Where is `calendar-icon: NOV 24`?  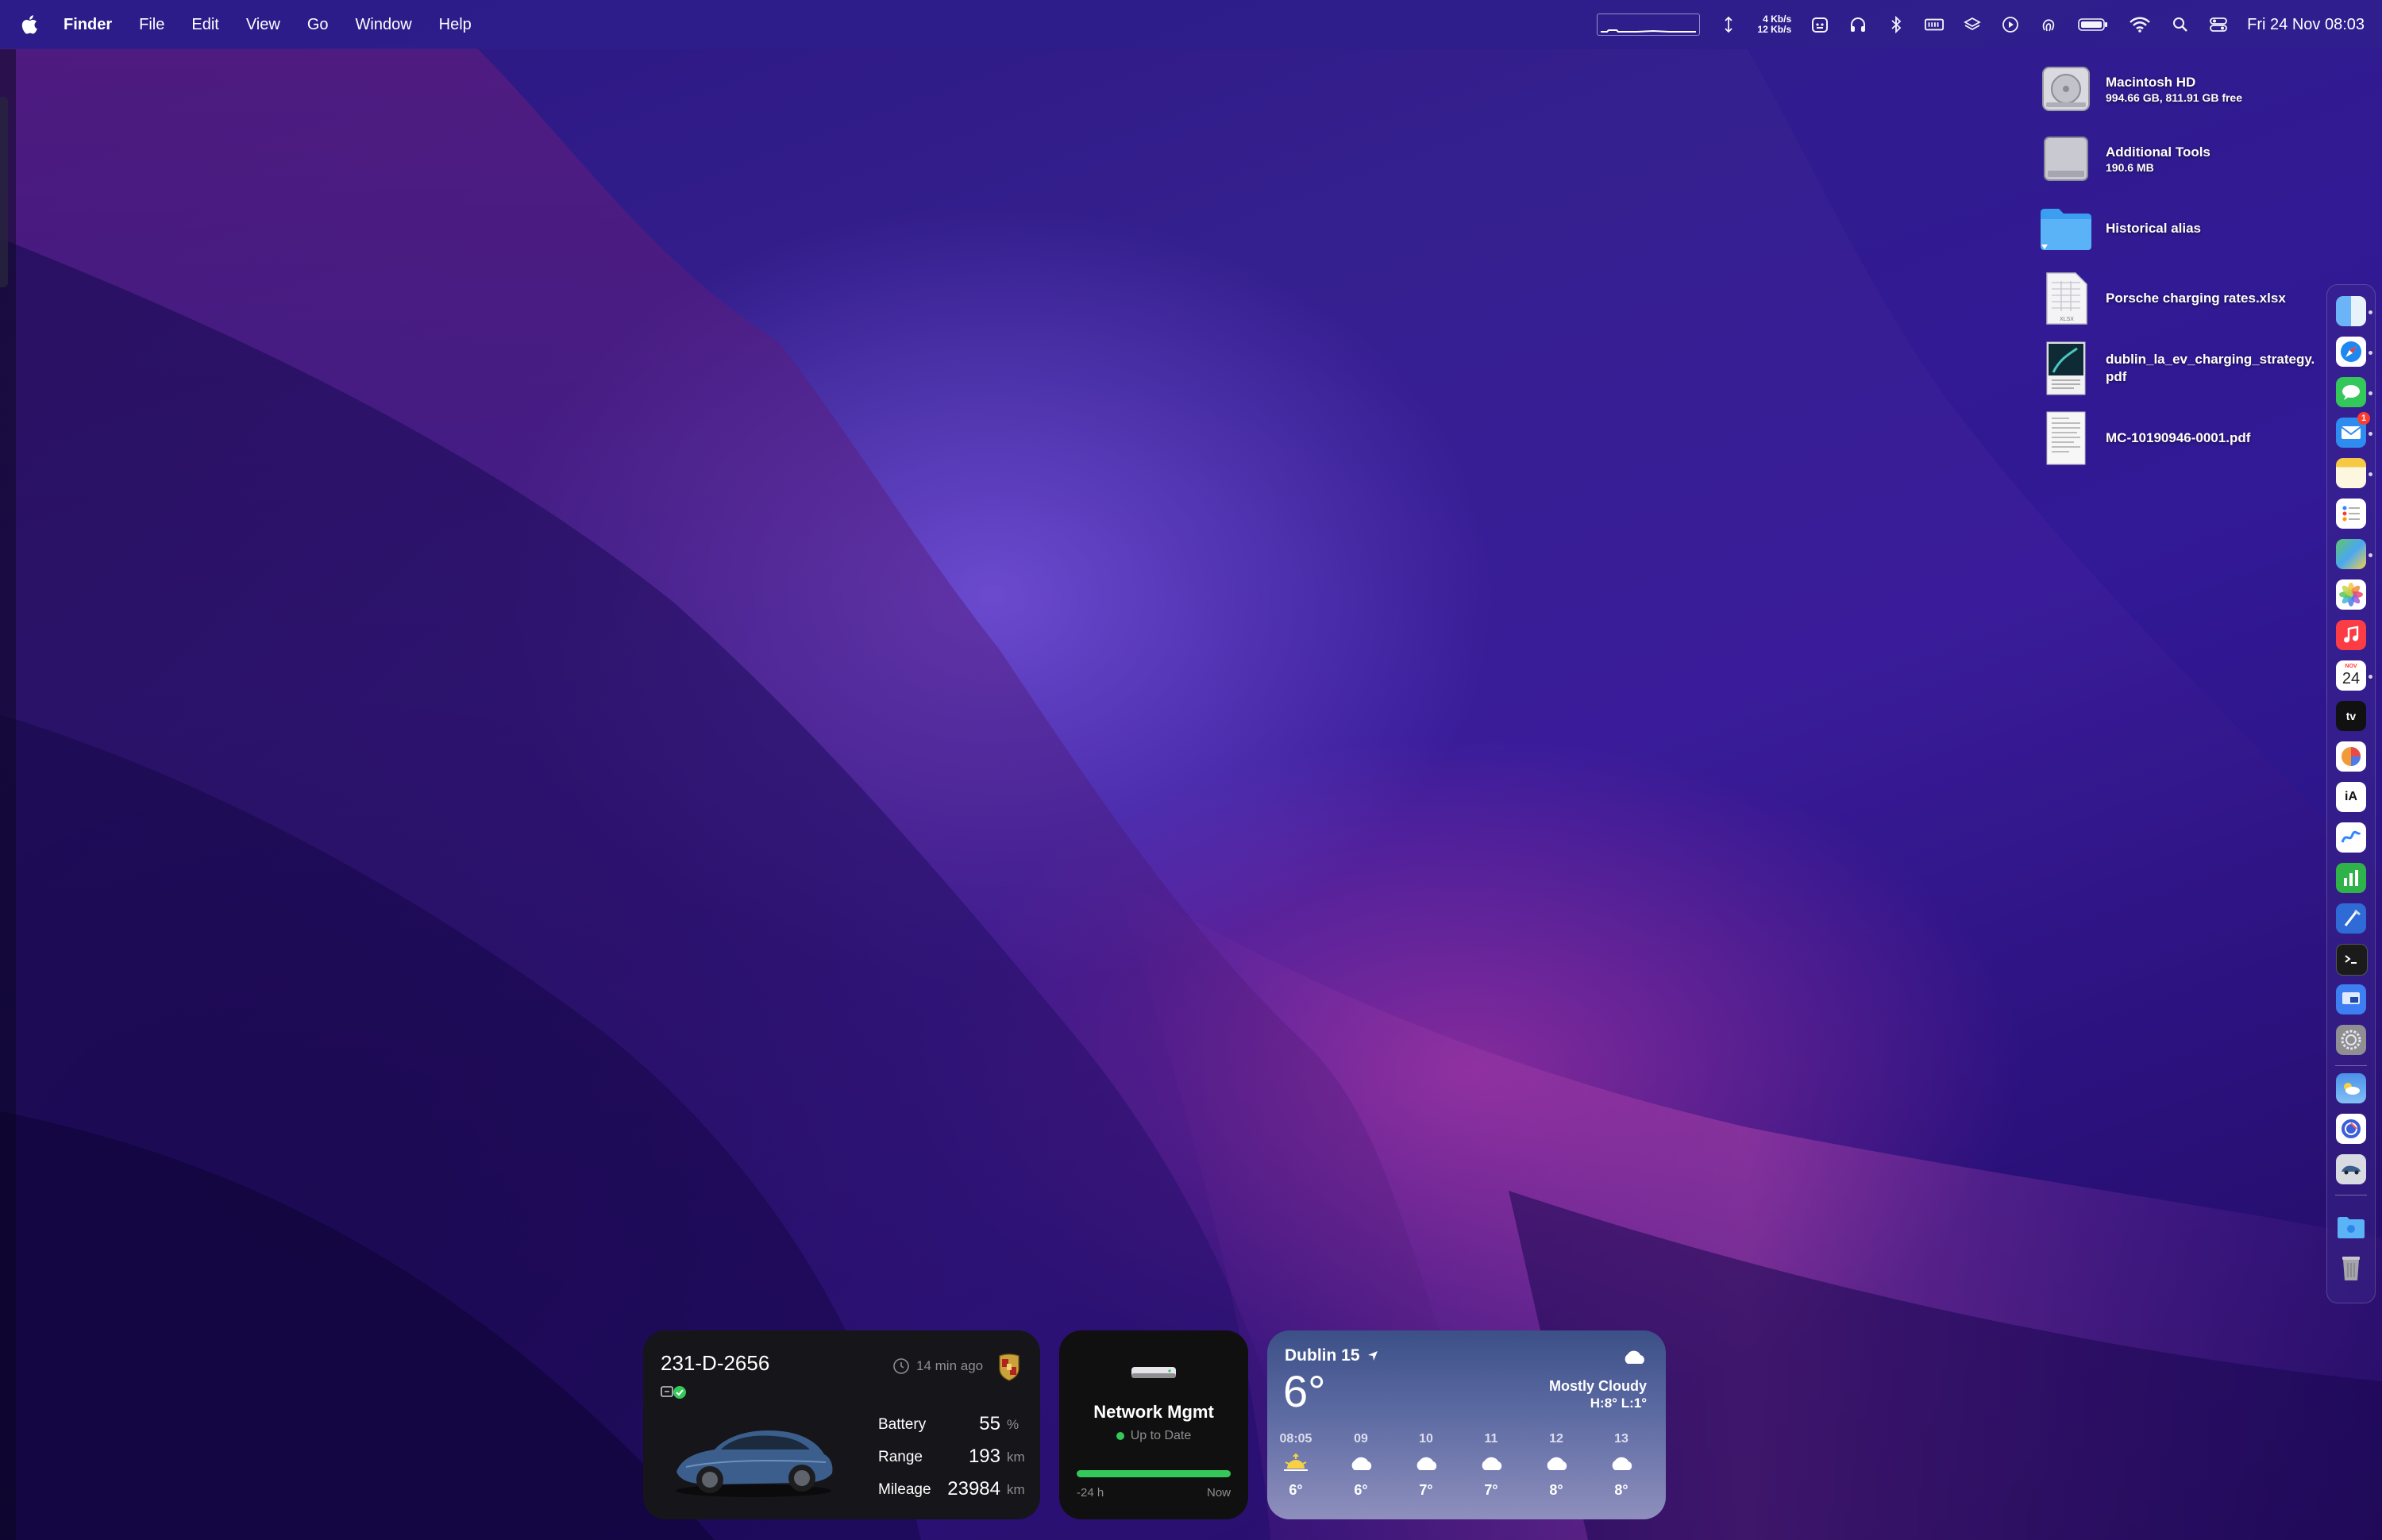 calendar-icon: NOV 24 is located at coordinates (2351, 675).